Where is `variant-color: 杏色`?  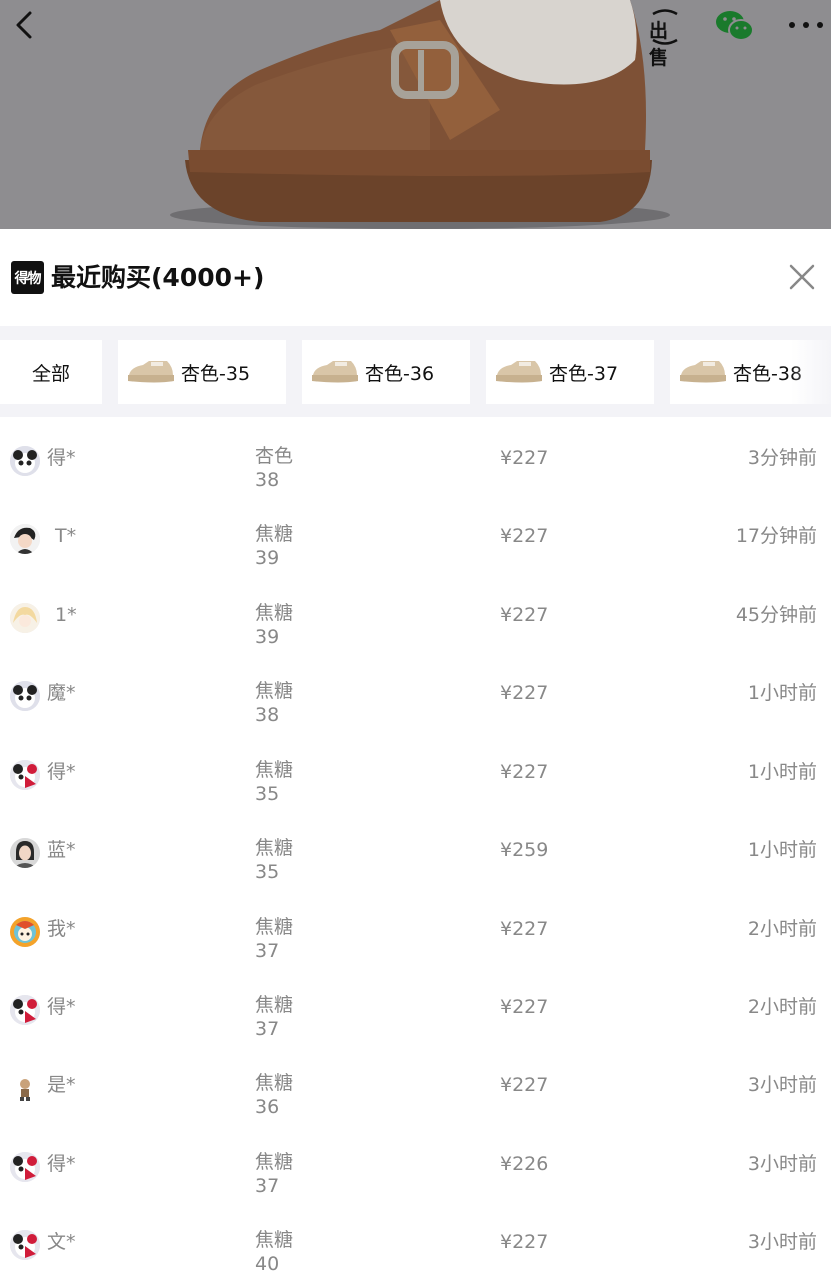
variant-color: 杏色 is located at coordinates (274, 456).